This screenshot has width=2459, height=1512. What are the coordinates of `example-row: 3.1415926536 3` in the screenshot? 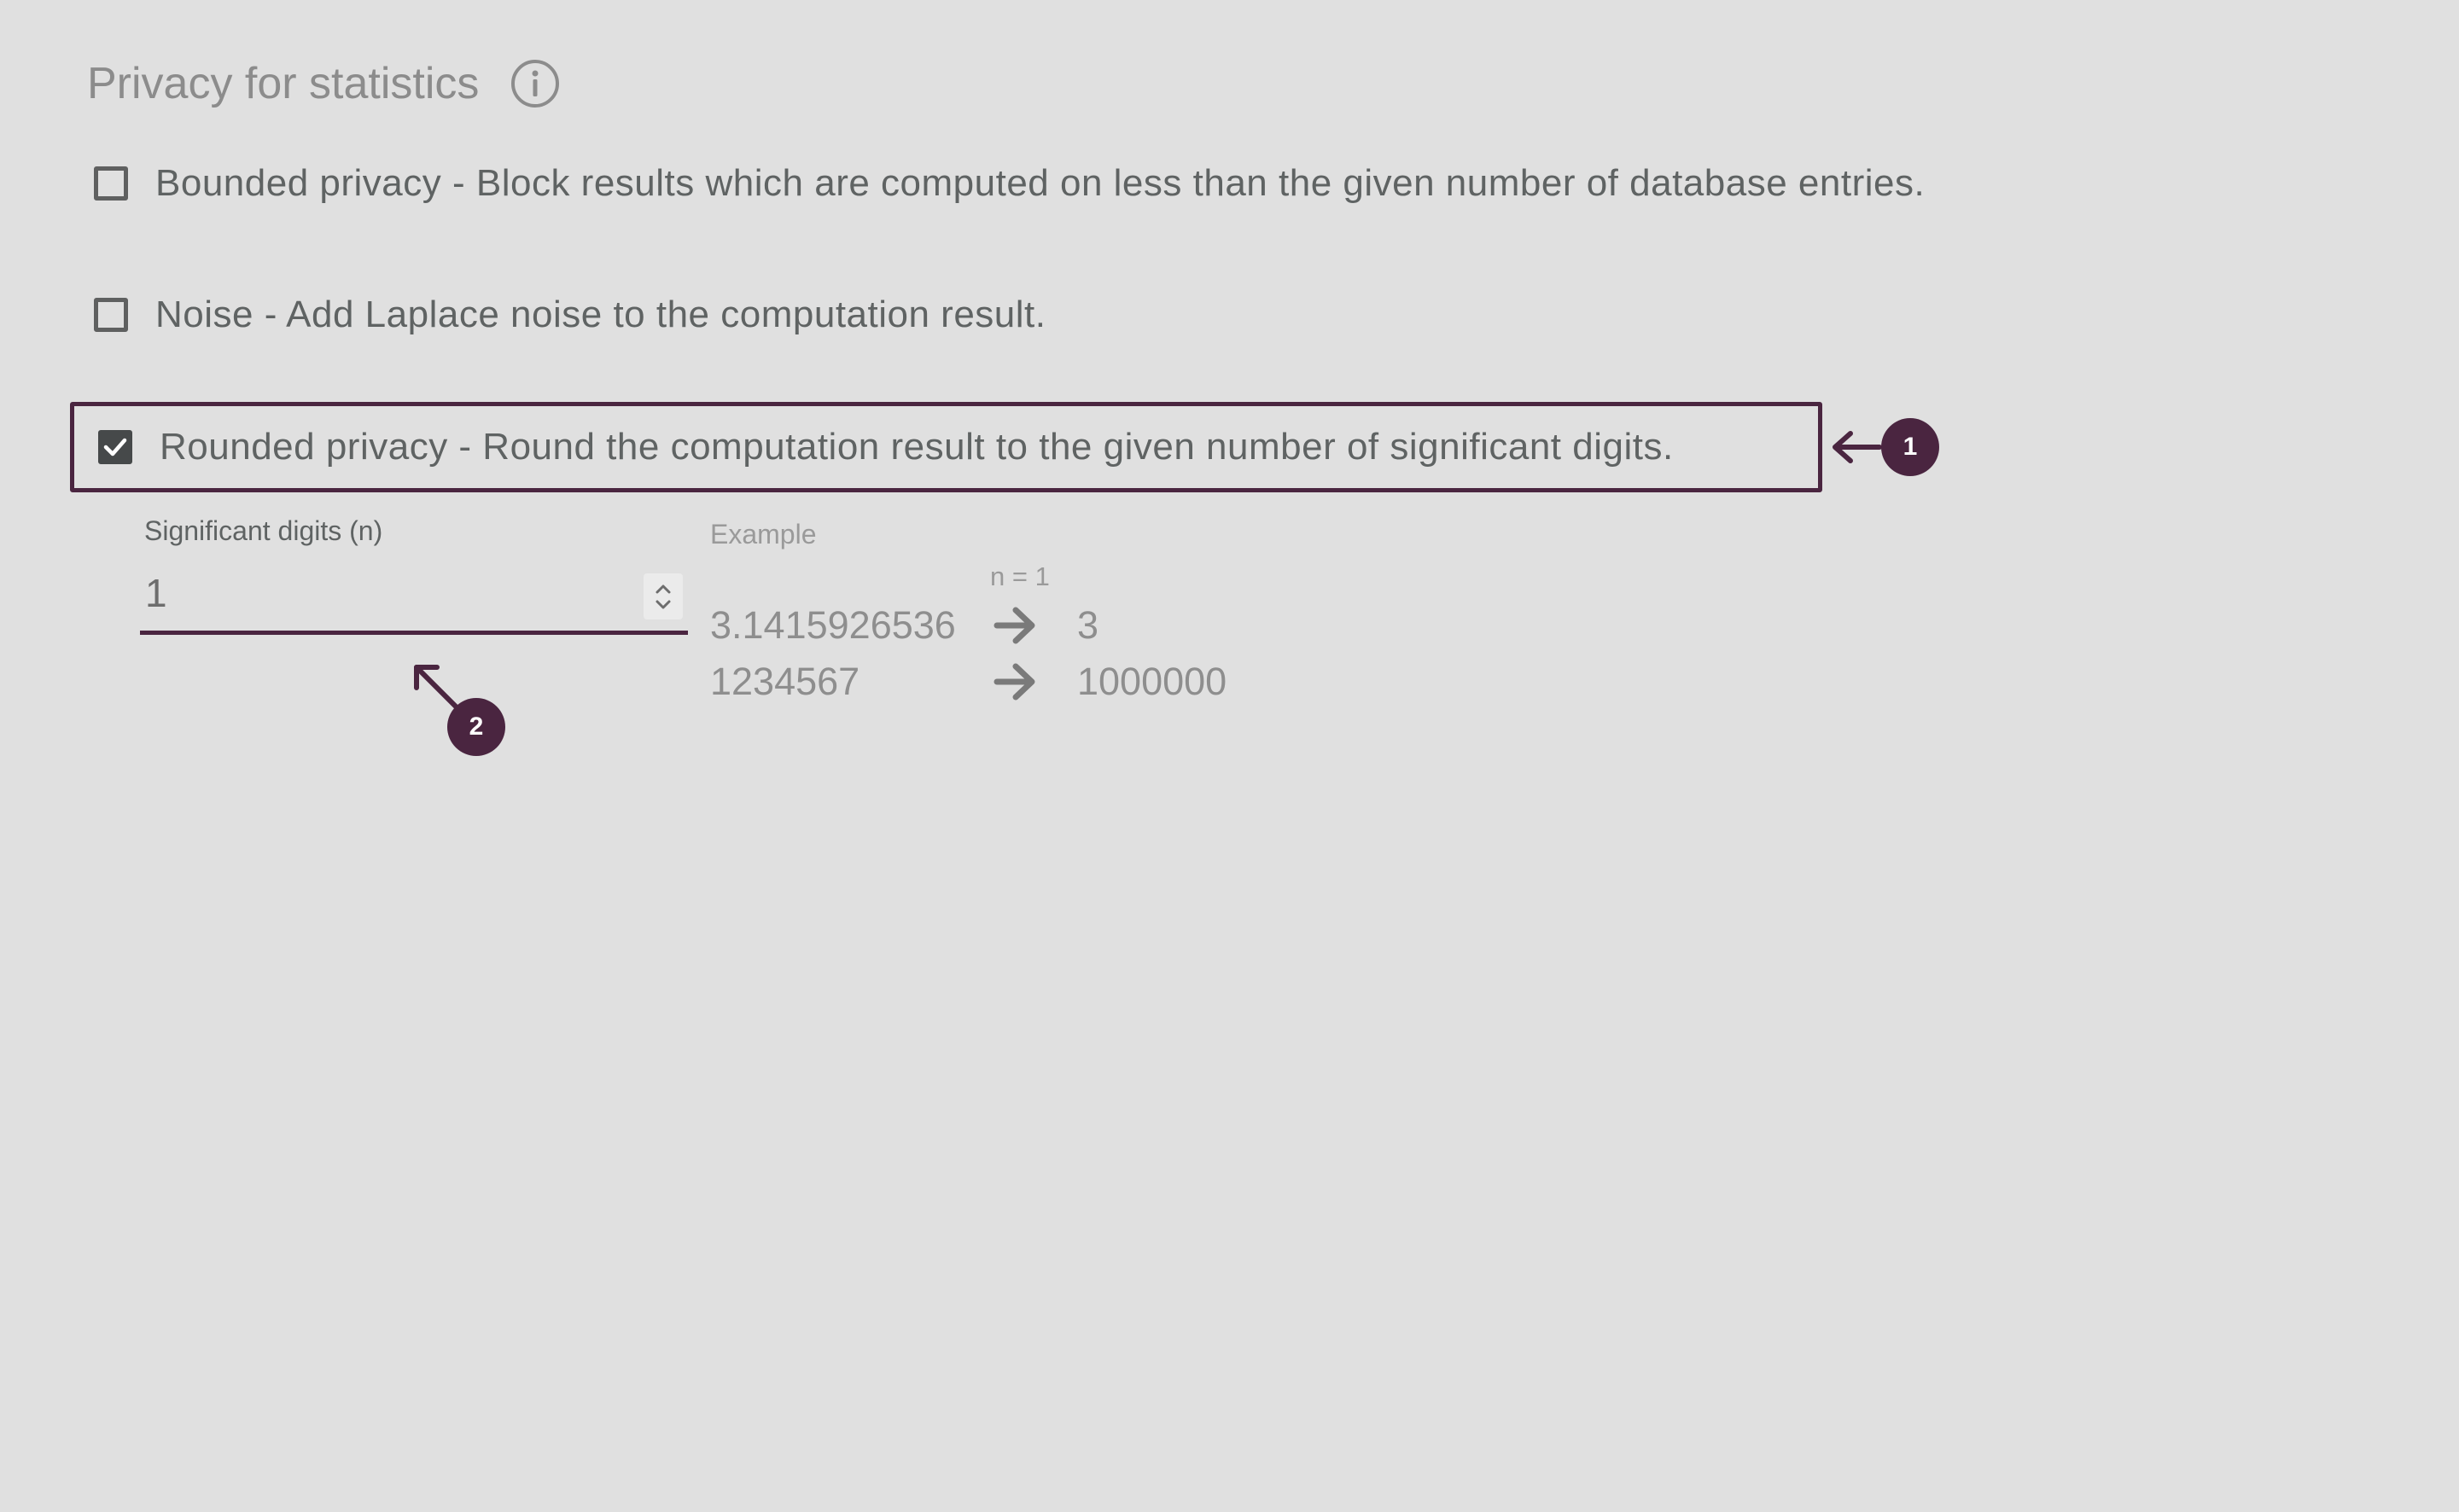 It's located at (904, 625).